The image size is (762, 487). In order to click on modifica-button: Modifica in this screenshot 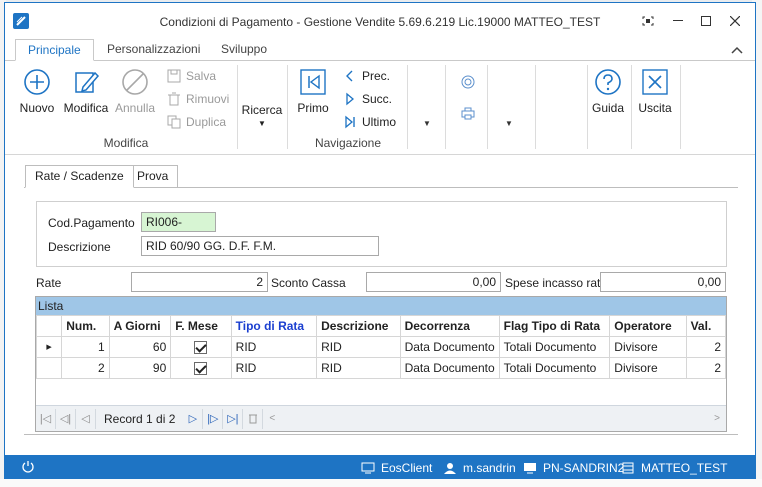, I will do `click(86, 91)`.